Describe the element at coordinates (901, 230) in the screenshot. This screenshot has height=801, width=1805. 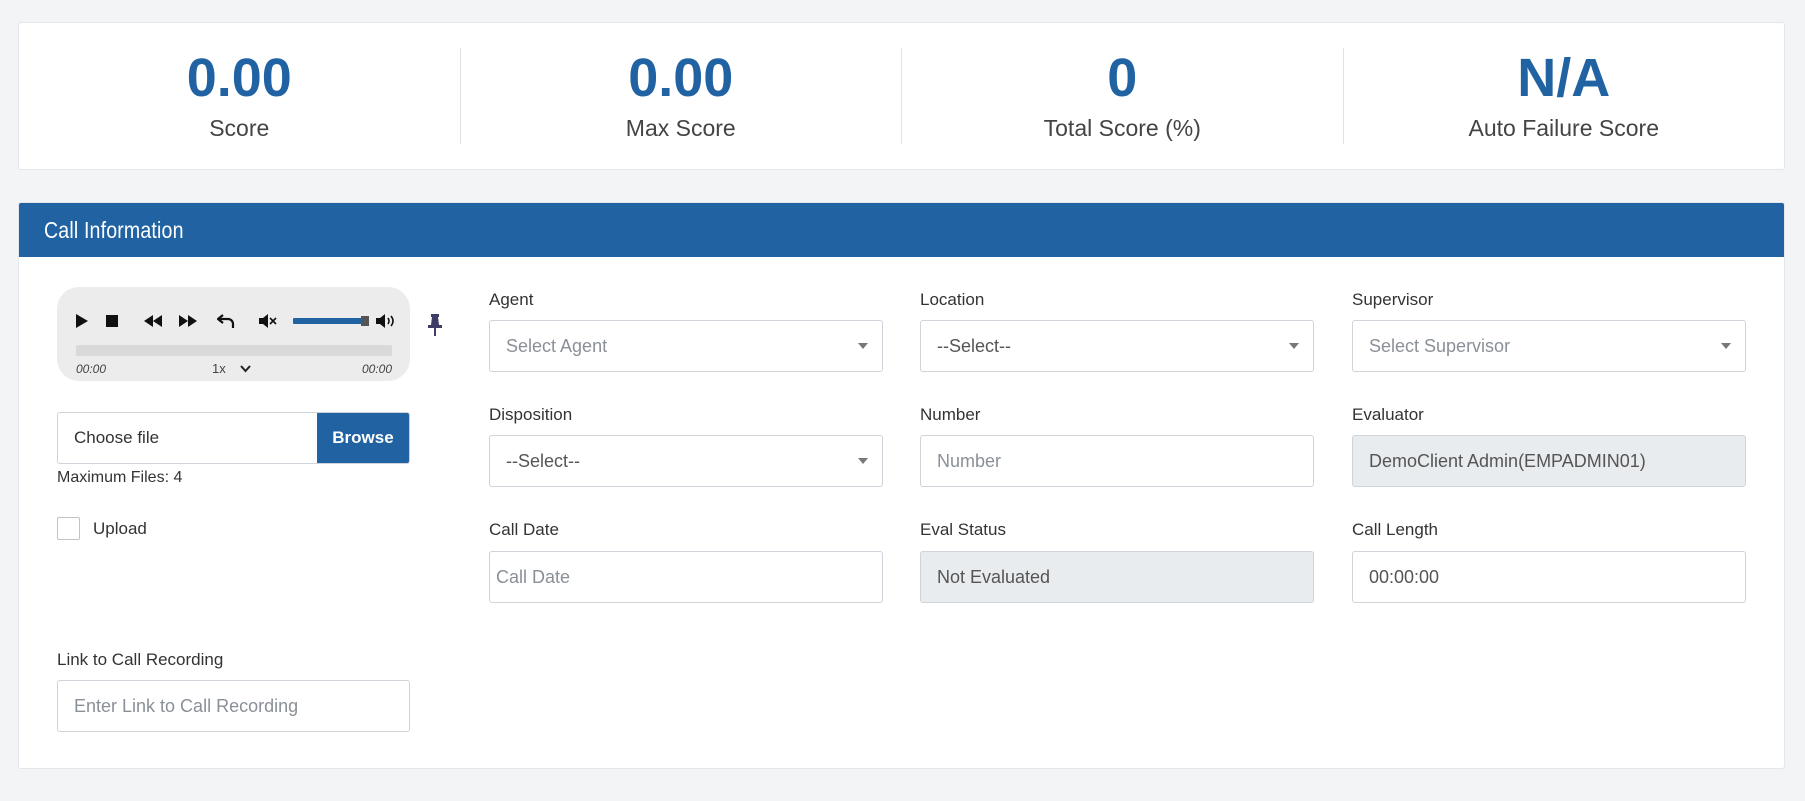
I see `panel-header: Call Information` at that location.